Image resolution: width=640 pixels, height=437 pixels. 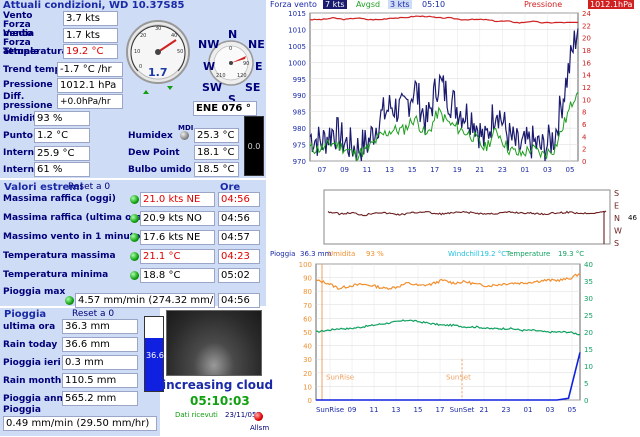 I want to click on y-right-tick-label: 20, so click(x=588, y=333).